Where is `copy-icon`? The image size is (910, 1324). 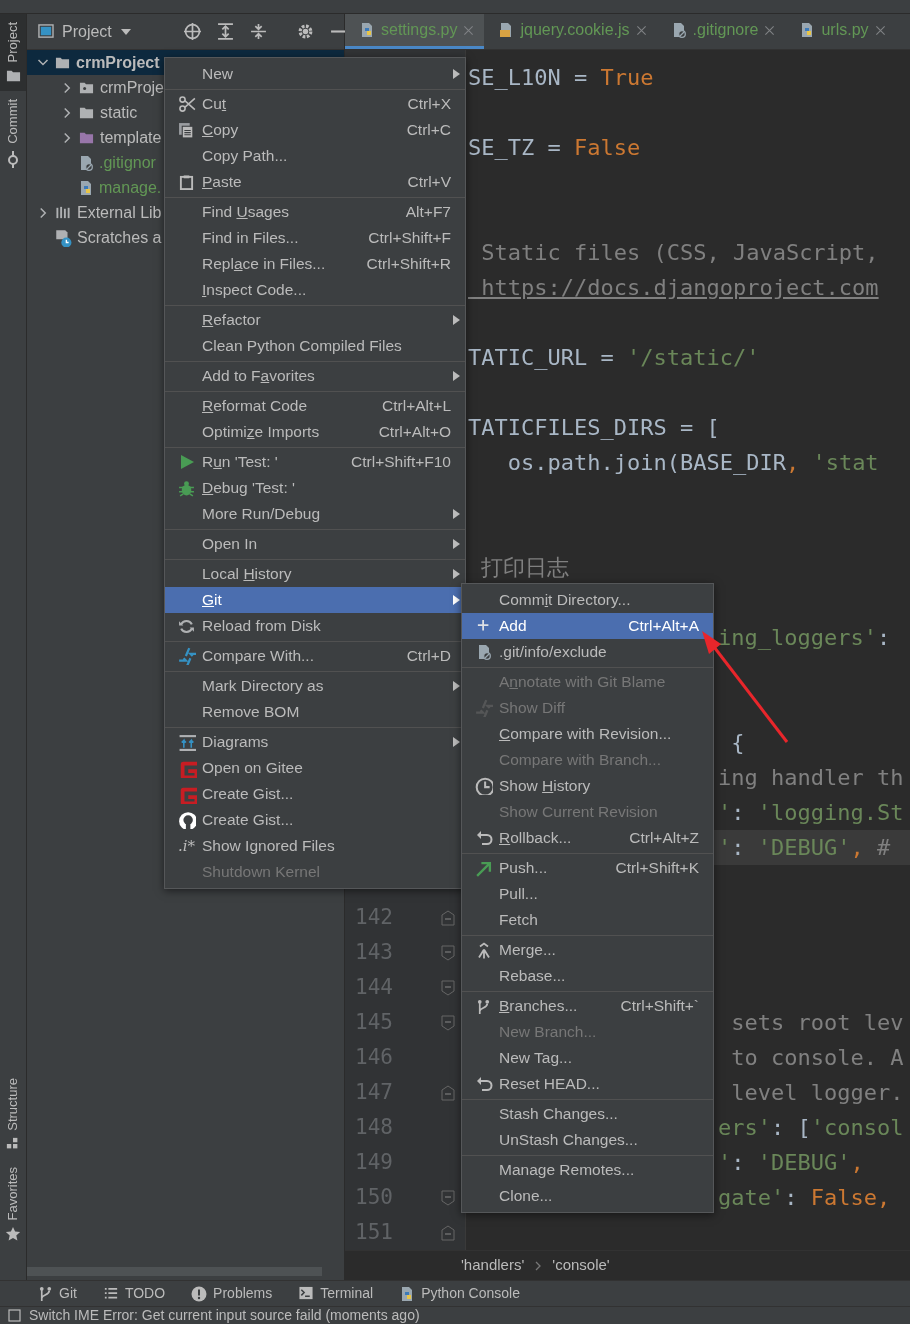 copy-icon is located at coordinates (186, 130).